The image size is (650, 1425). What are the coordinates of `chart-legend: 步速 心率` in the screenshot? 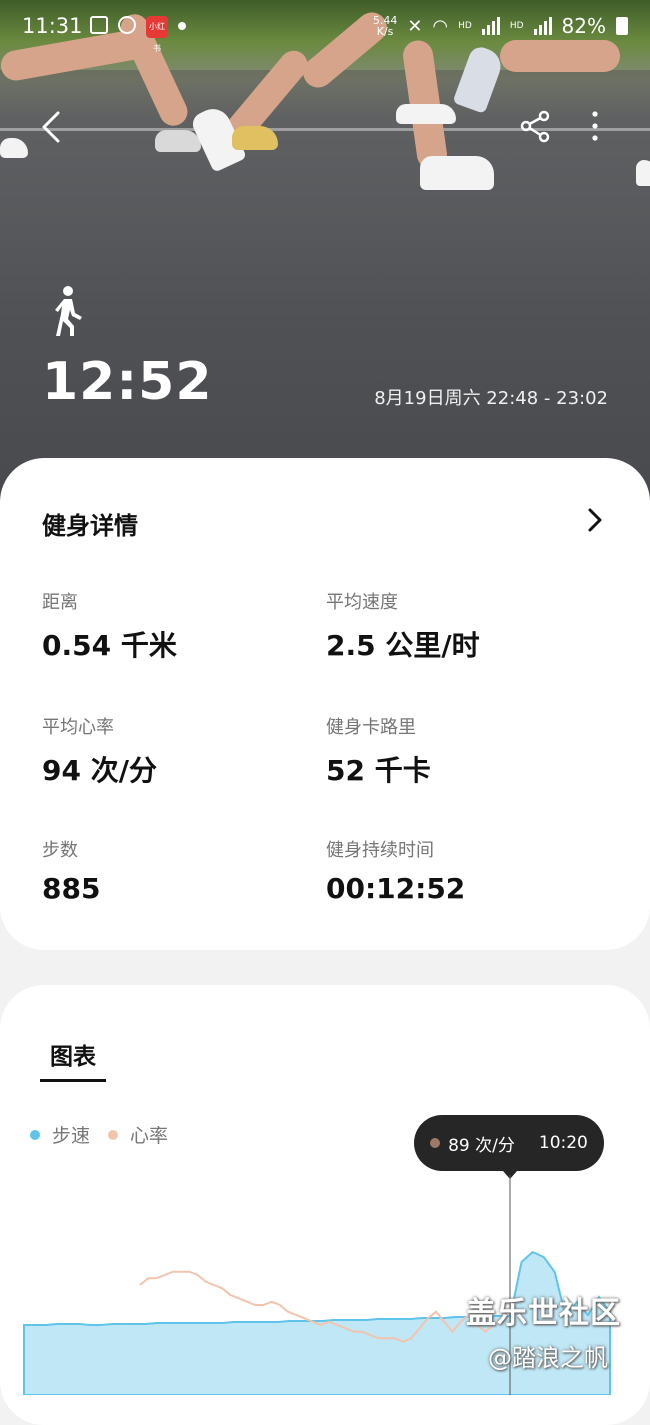 It's located at (108, 1134).